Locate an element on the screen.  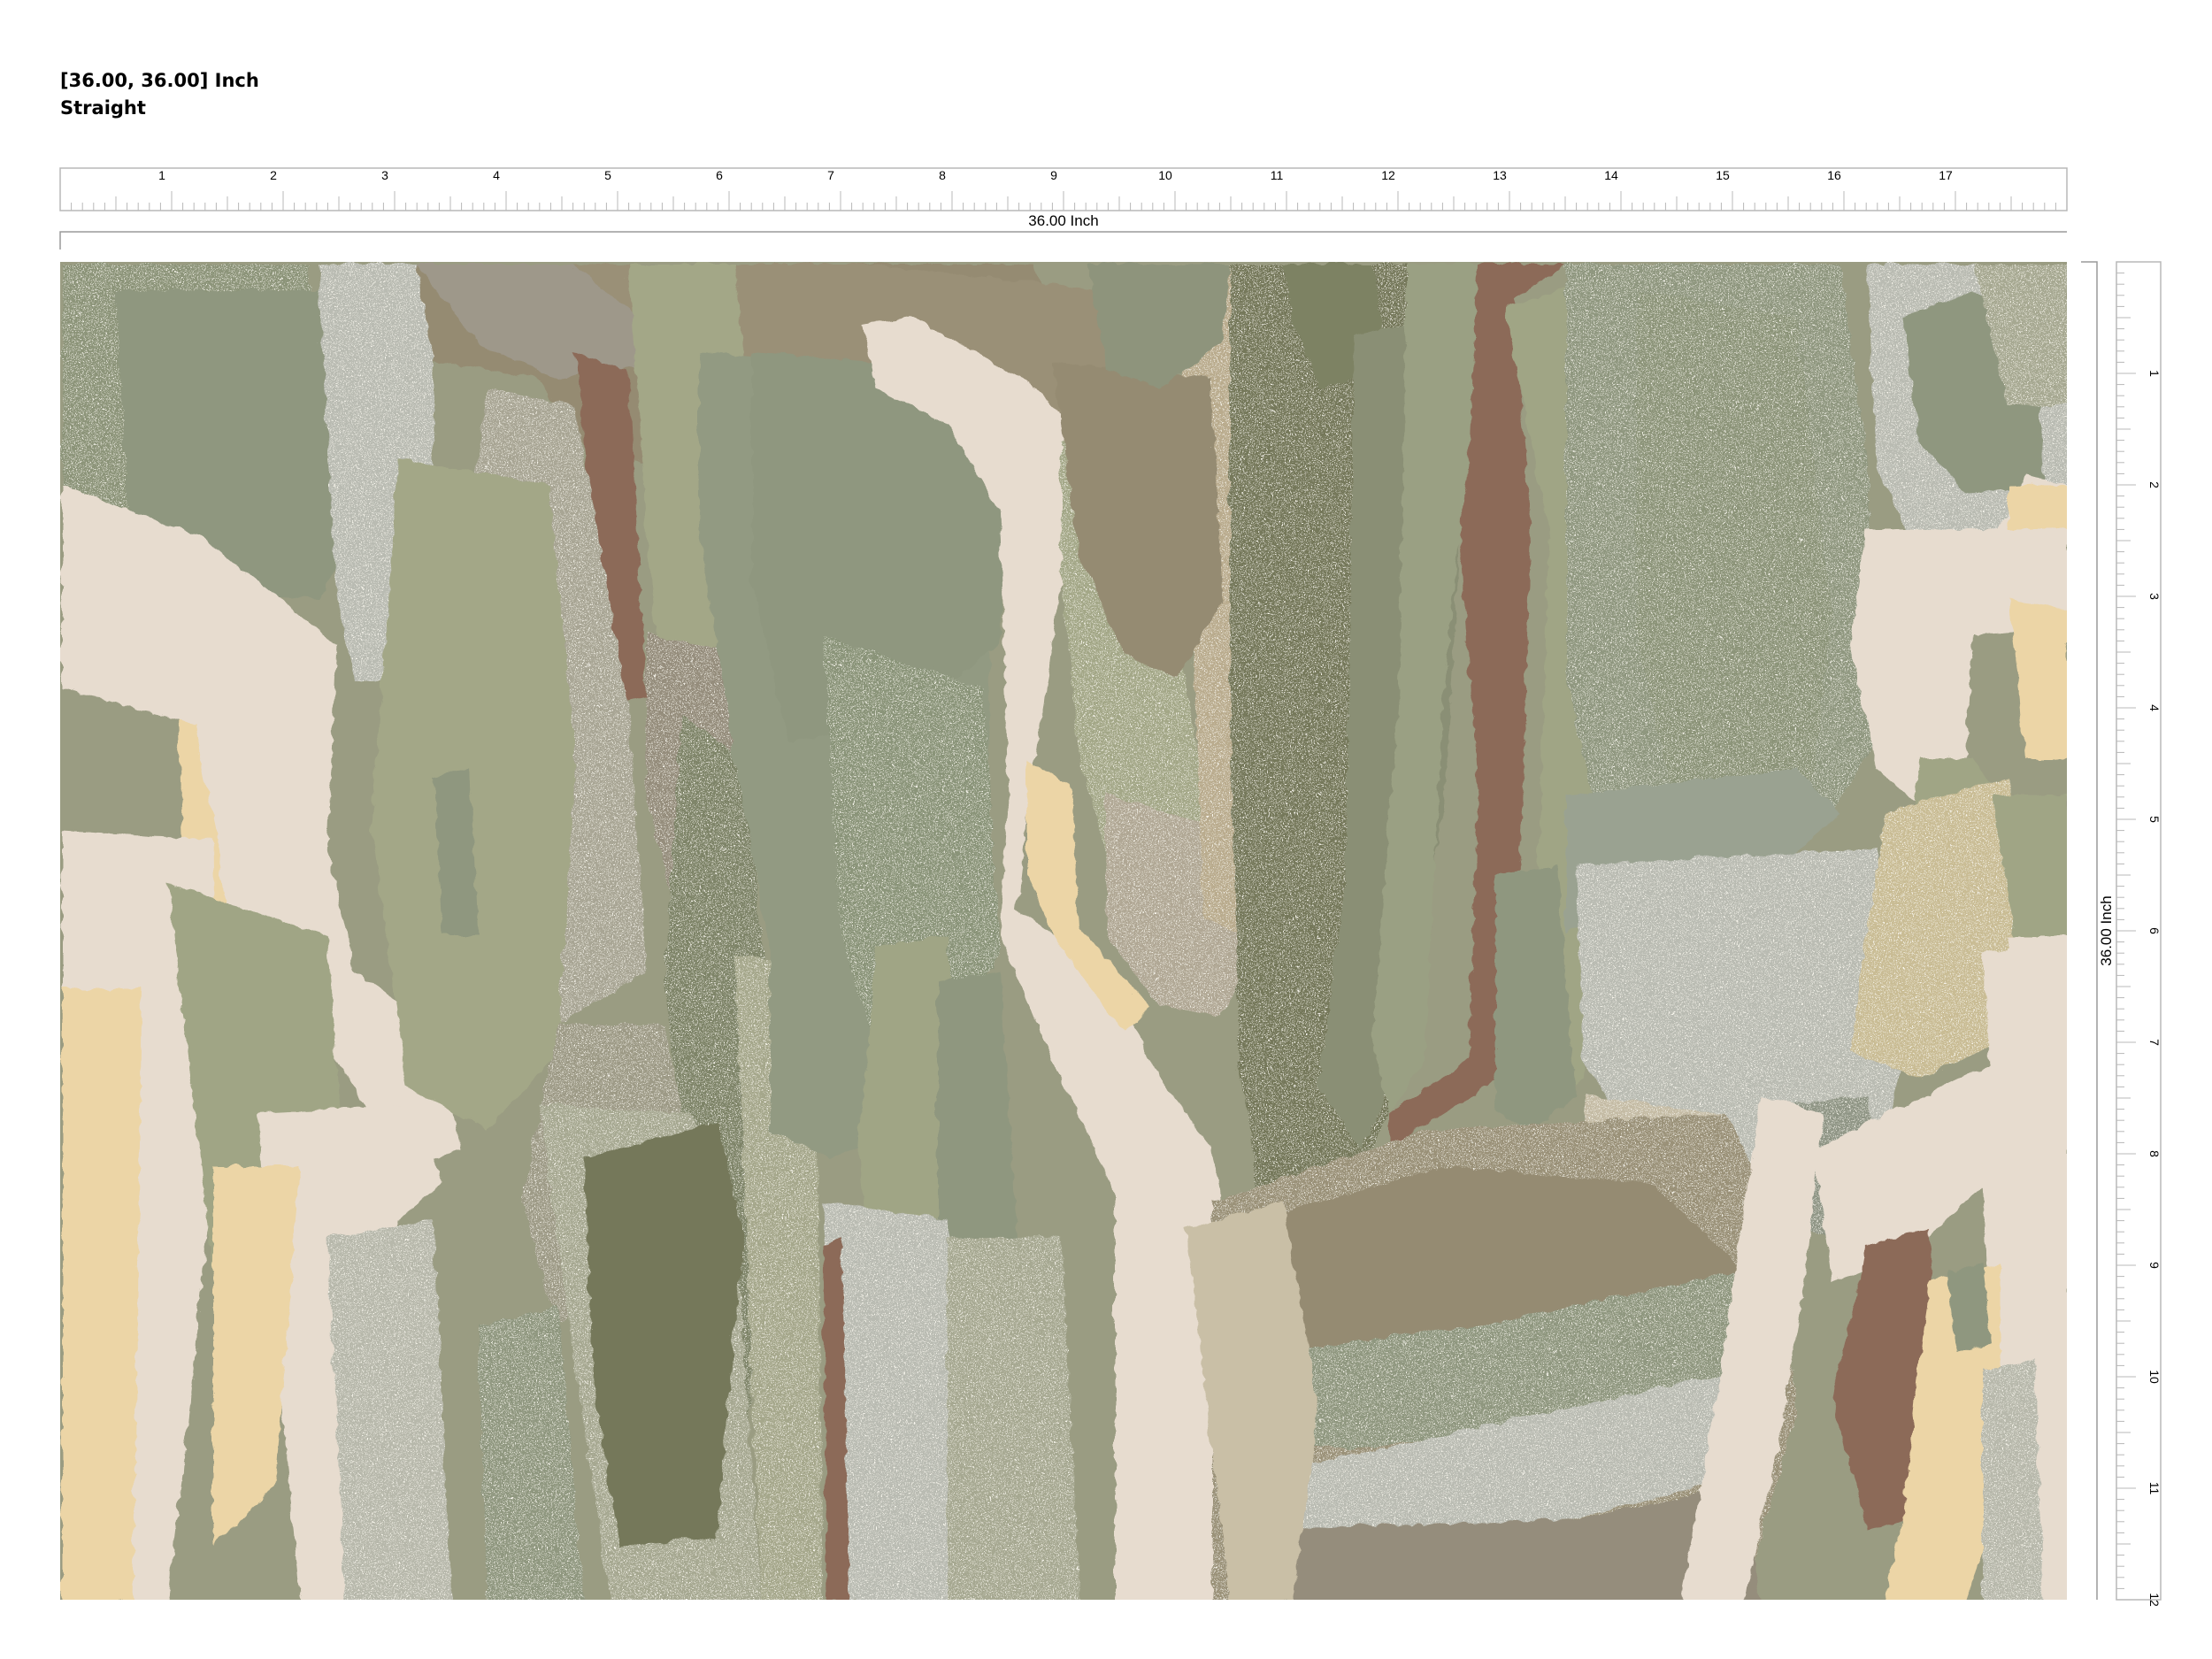
ruler-tick-11: 11 is located at coordinates (1278, 175).